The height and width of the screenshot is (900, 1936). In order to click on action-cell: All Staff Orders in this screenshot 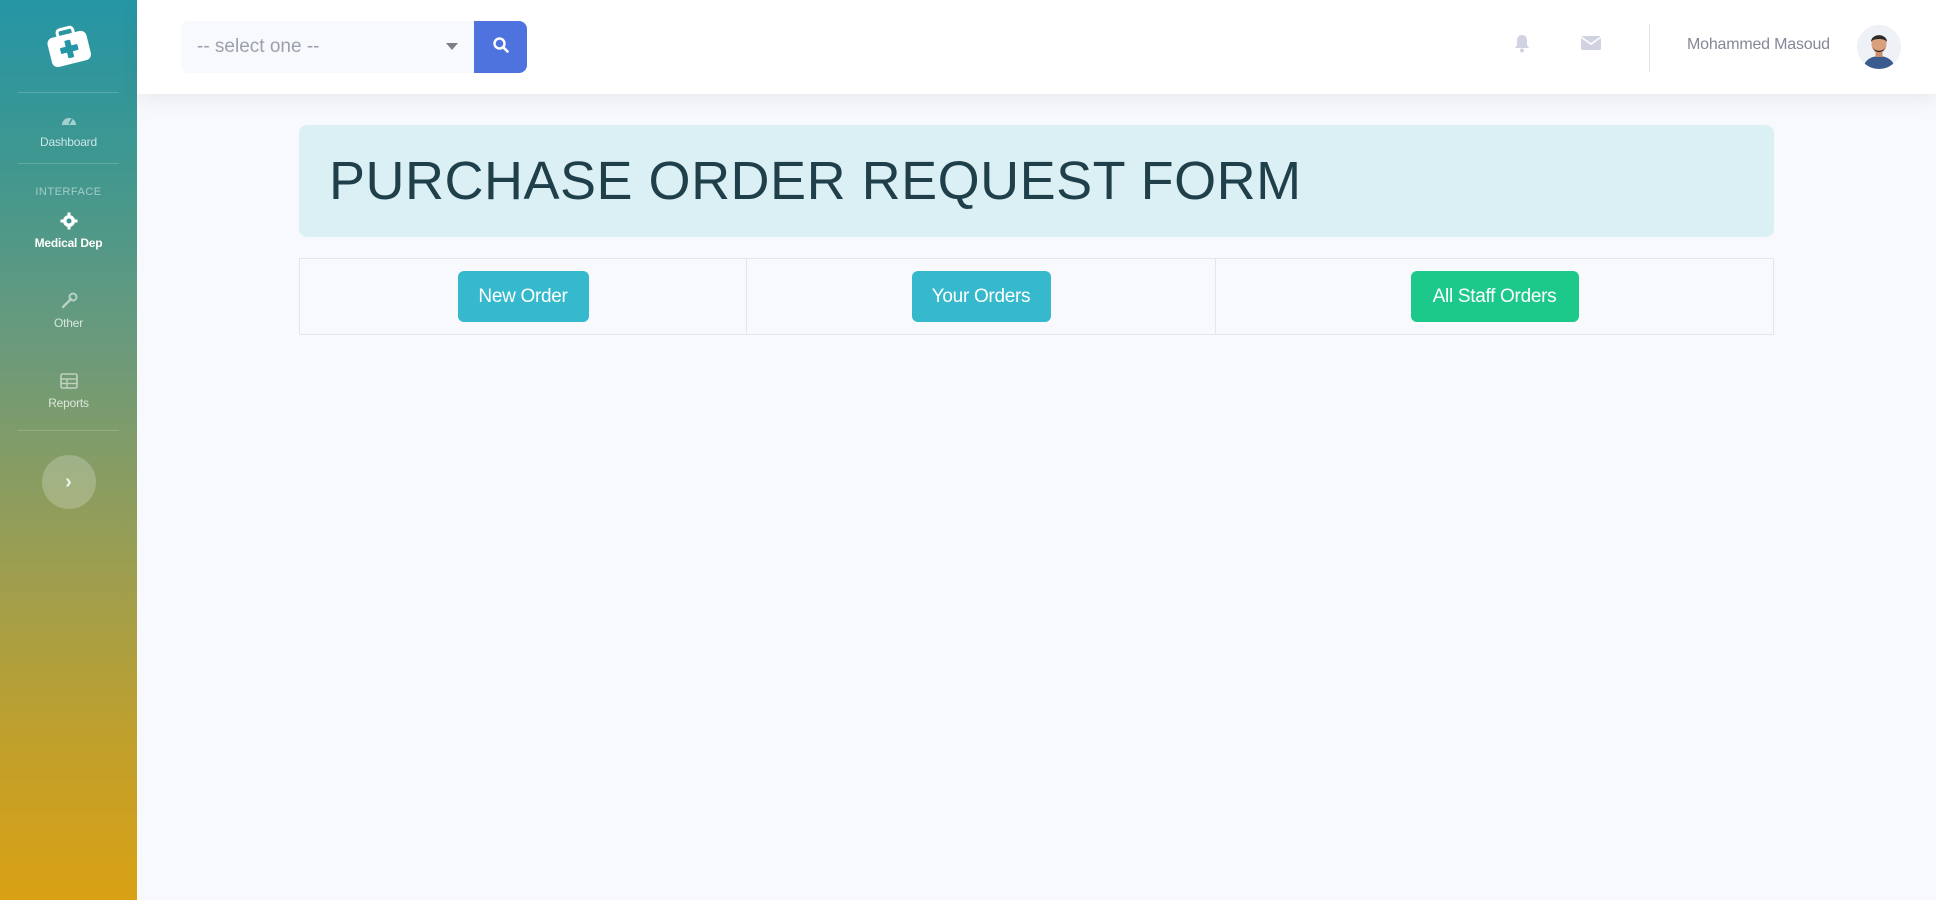, I will do `click(1494, 296)`.